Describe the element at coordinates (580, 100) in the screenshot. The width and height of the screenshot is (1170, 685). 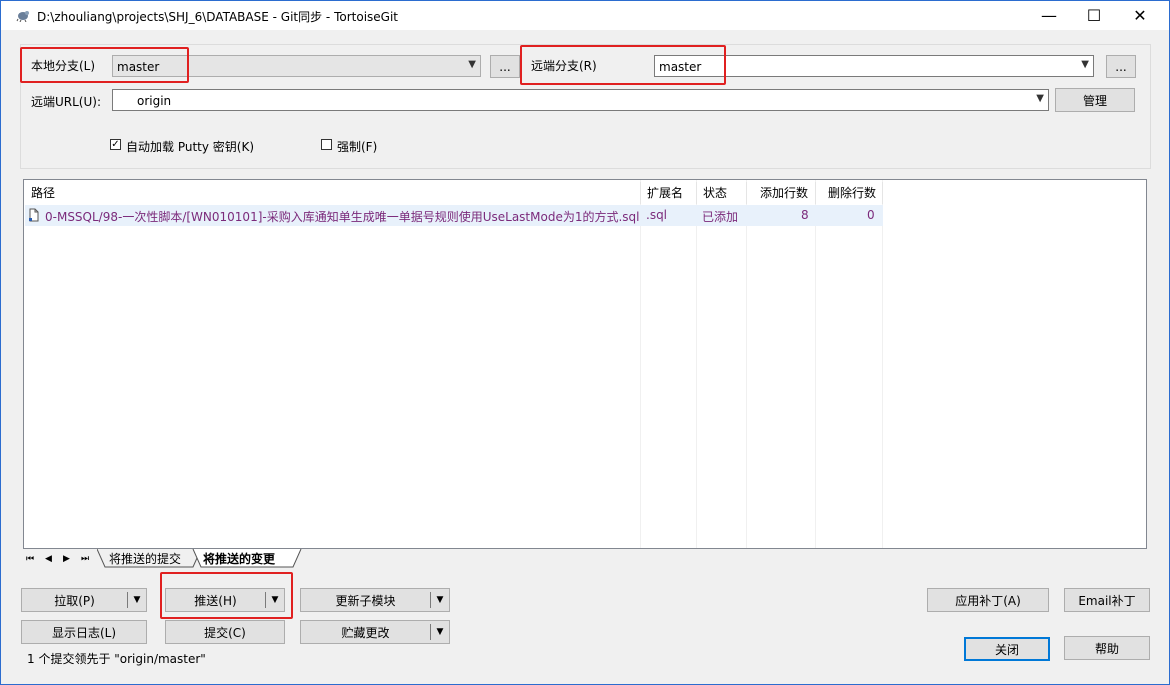
I see `remote-url-combo: origin ▼` at that location.